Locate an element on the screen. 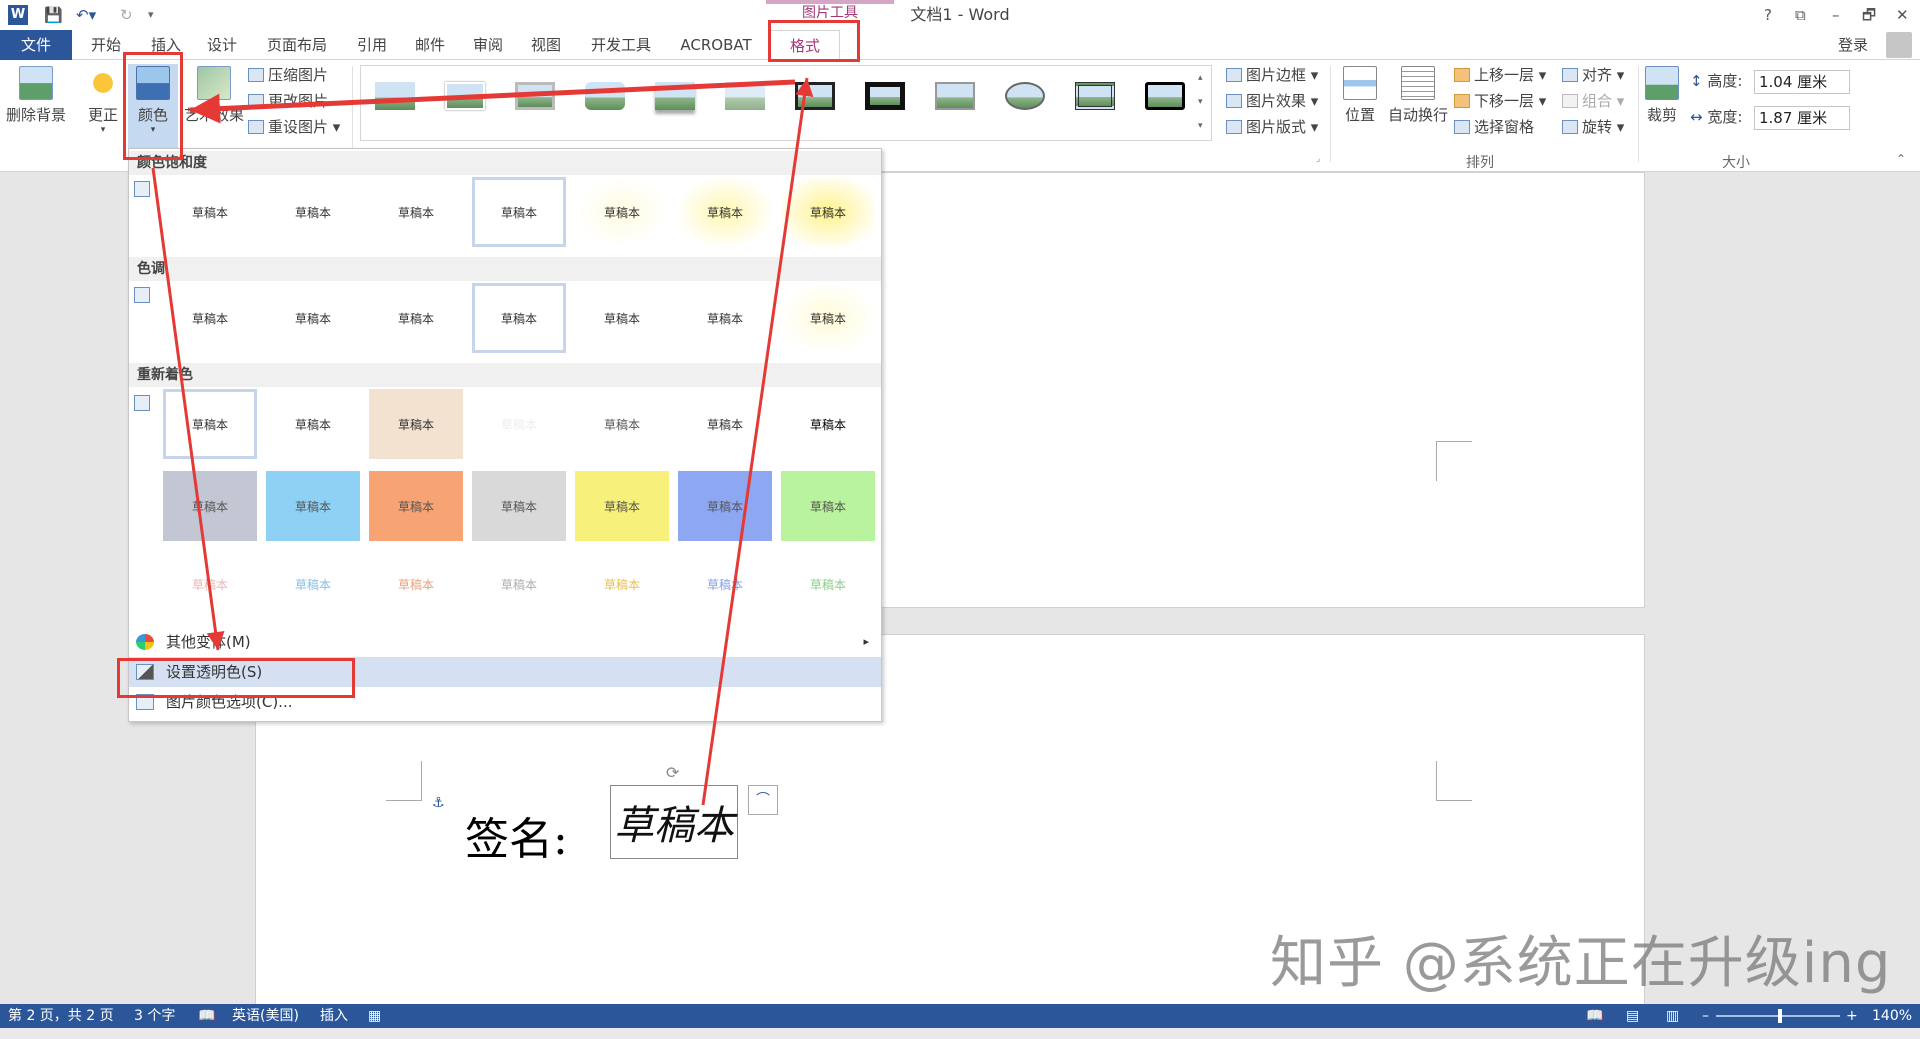 The height and width of the screenshot is (1039, 1920). sign-in-link: 登录 is located at coordinates (1853, 45).